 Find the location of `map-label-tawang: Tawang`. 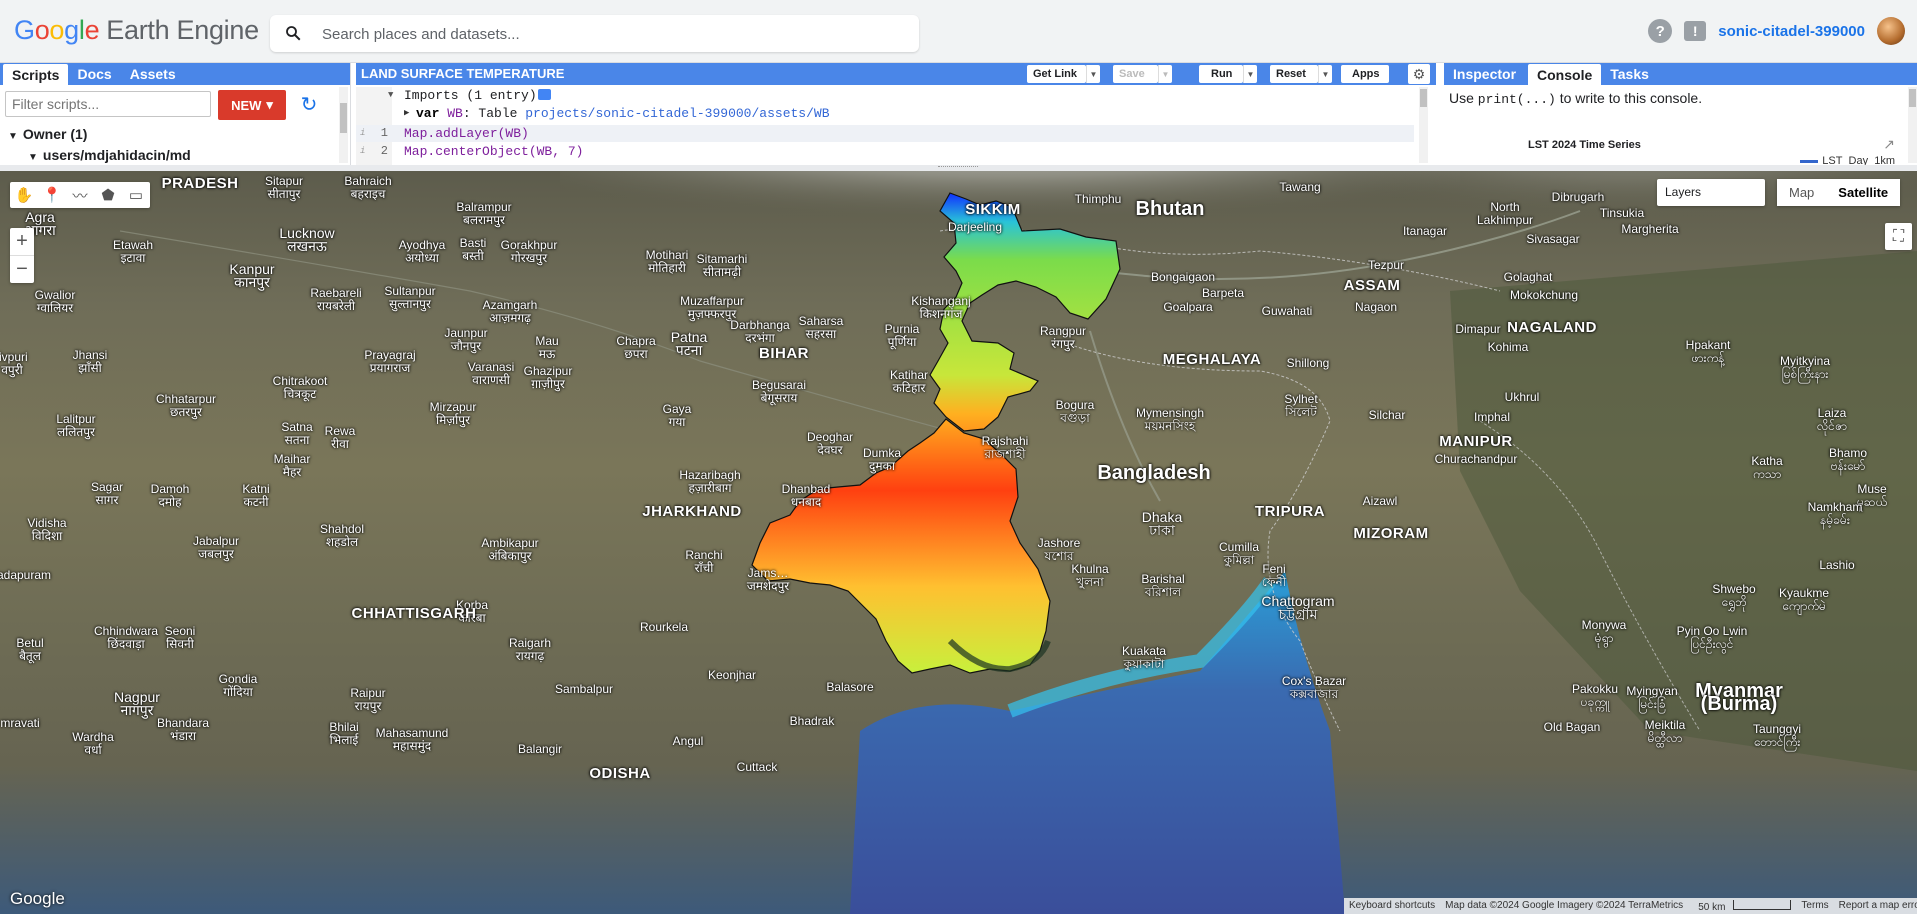

map-label-tawang: Tawang is located at coordinates (1300, 187).